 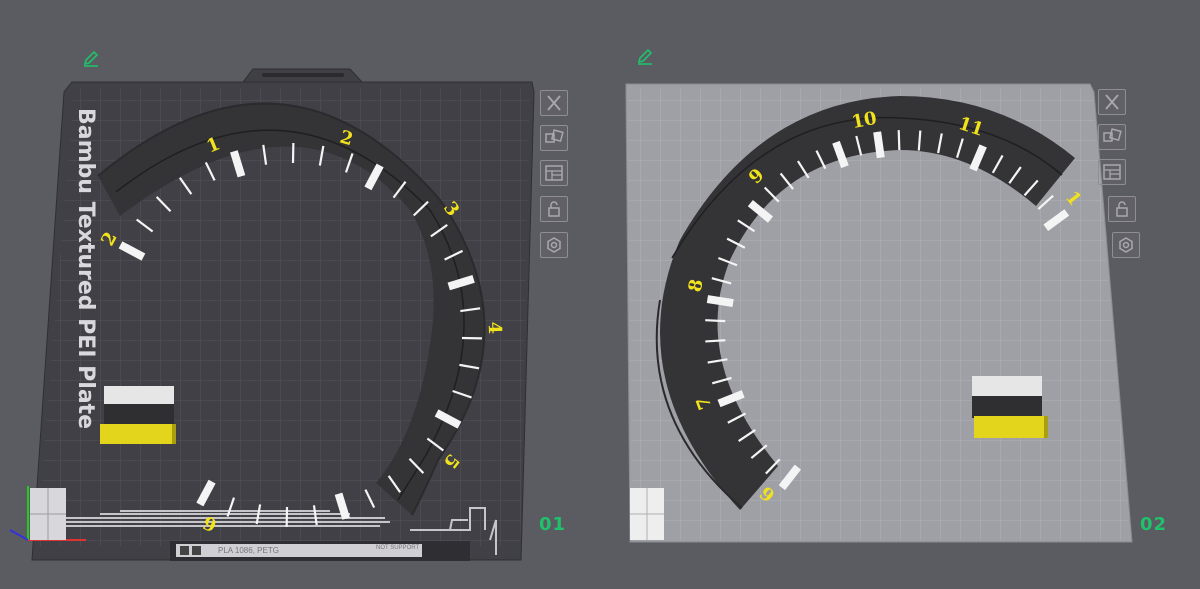 What do you see at coordinates (398, 548) in the screenshot?
I see `plate-1-strip-text-small: NOT SUPPORT` at bounding box center [398, 548].